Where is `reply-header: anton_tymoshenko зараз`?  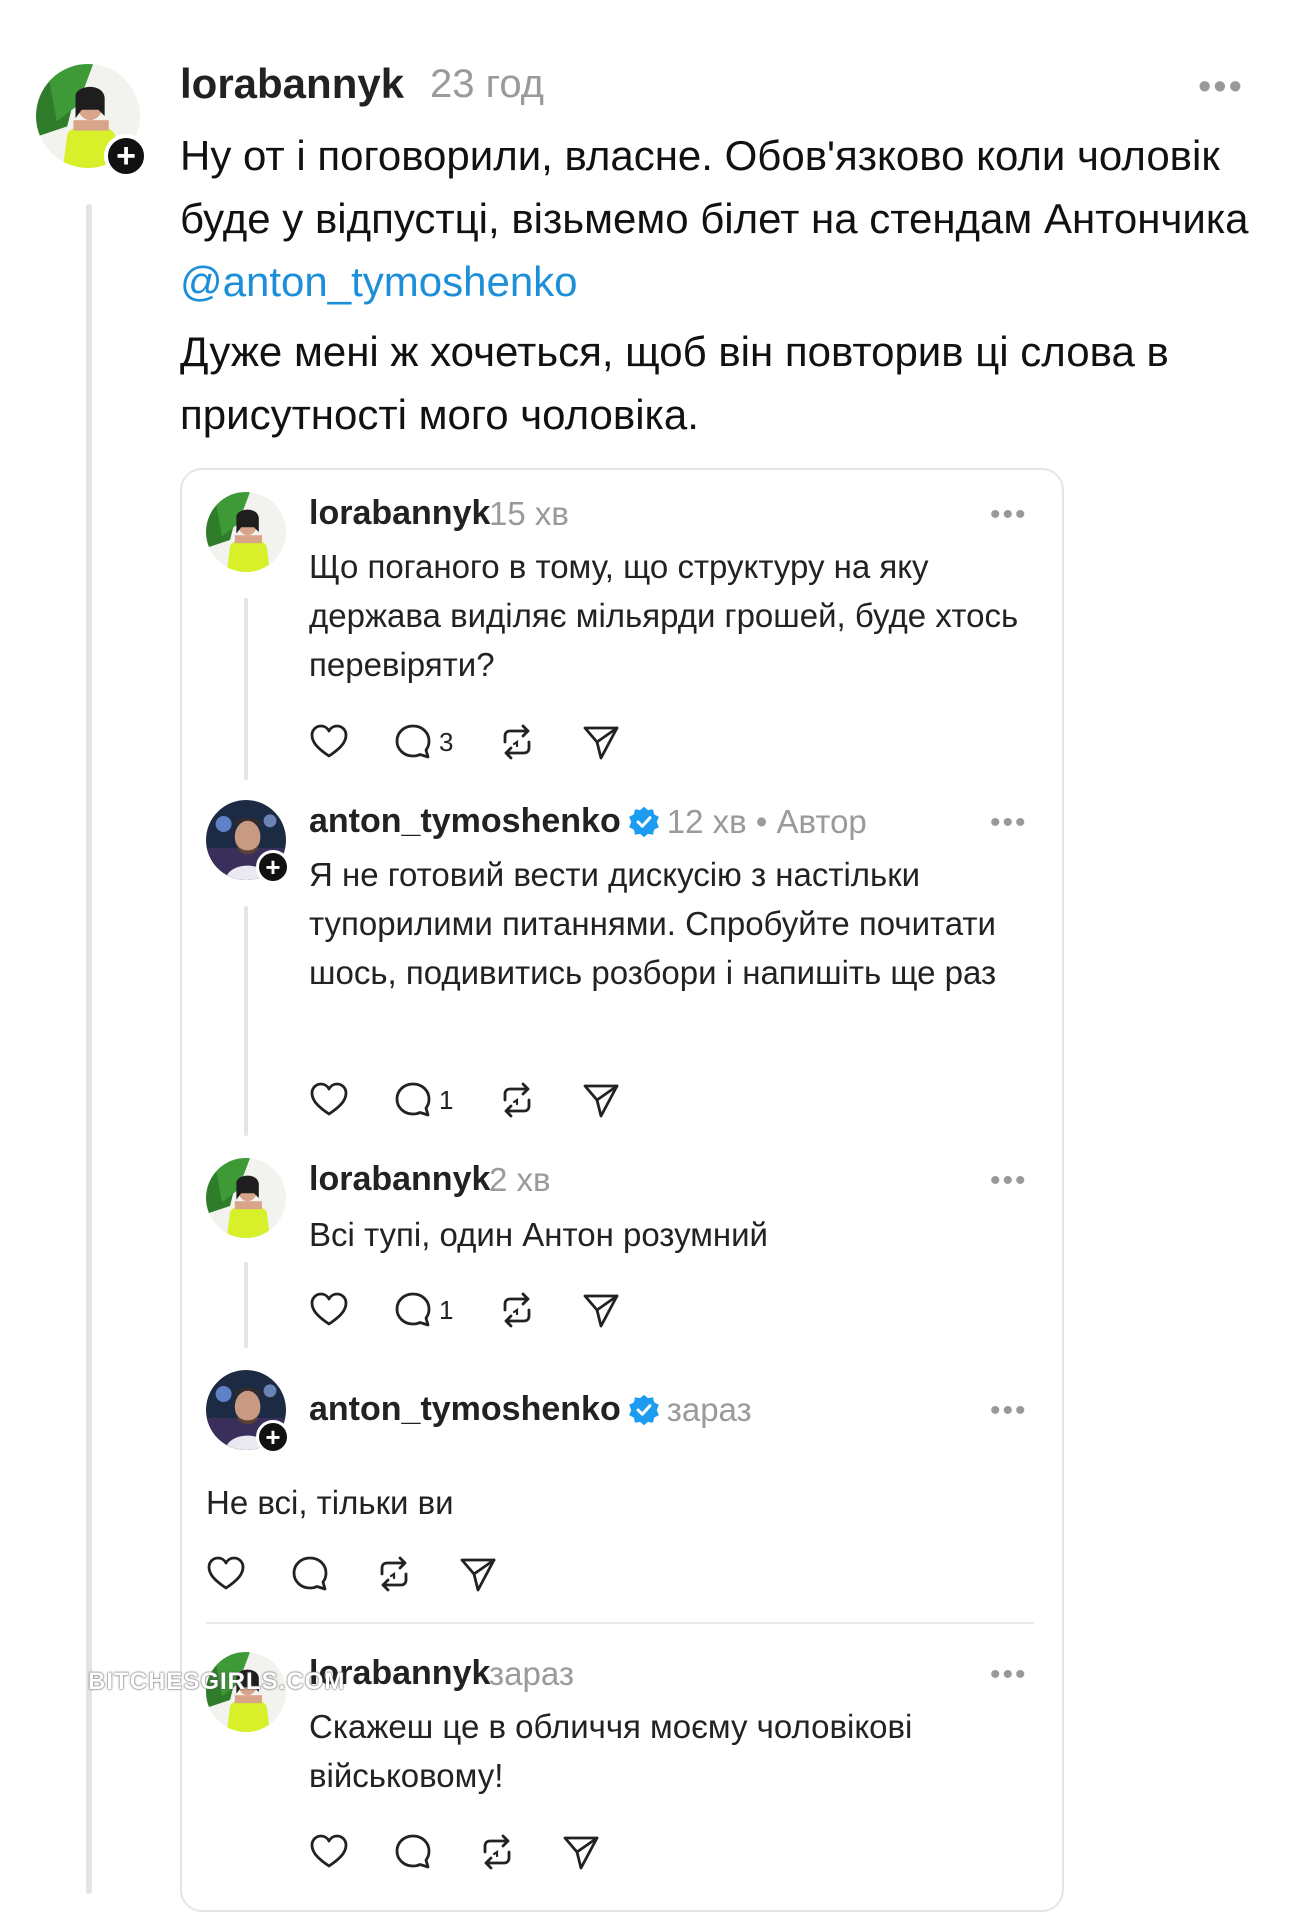 reply-header: anton_tymoshenko зараз is located at coordinates (530, 1409).